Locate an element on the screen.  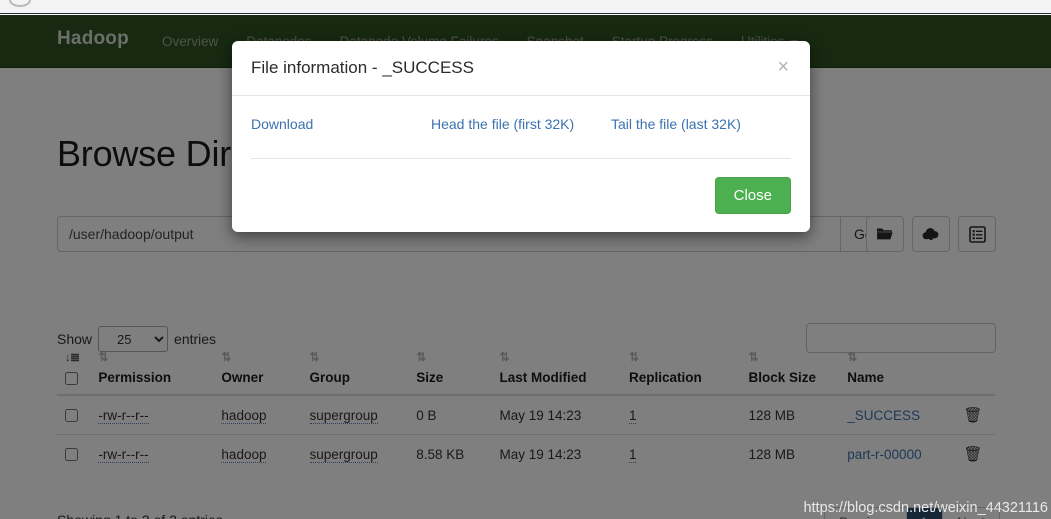
header-size-label: Size is located at coordinates (430, 377).